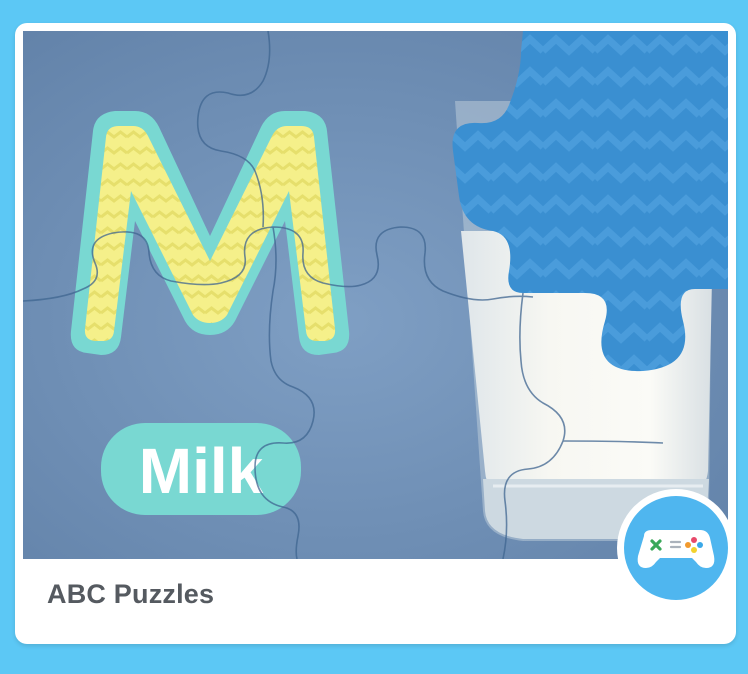  I want to click on gamepad-icon, so click(676, 549).